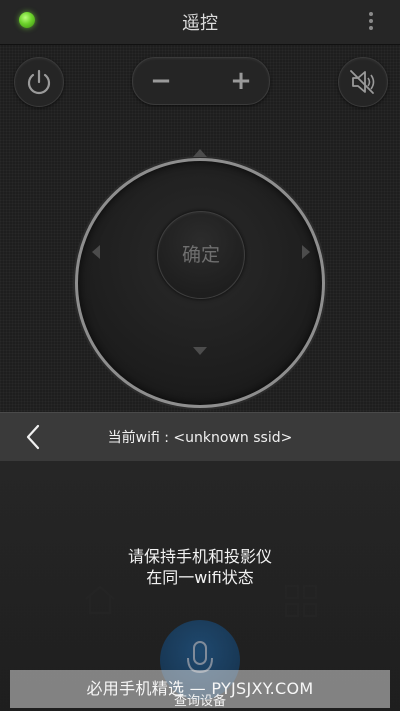 This screenshot has height=711, width=400. What do you see at coordinates (200, 351) in the screenshot?
I see `down-arrow-icon` at bounding box center [200, 351].